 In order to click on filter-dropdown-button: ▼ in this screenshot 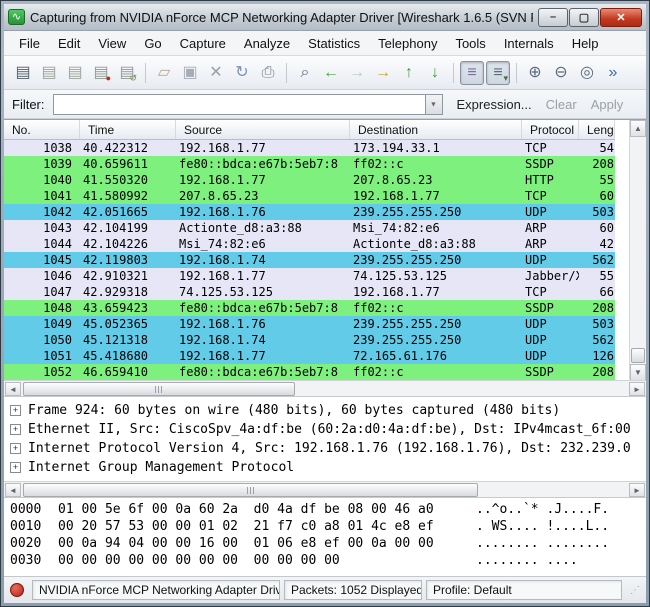, I will do `click(433, 104)`.